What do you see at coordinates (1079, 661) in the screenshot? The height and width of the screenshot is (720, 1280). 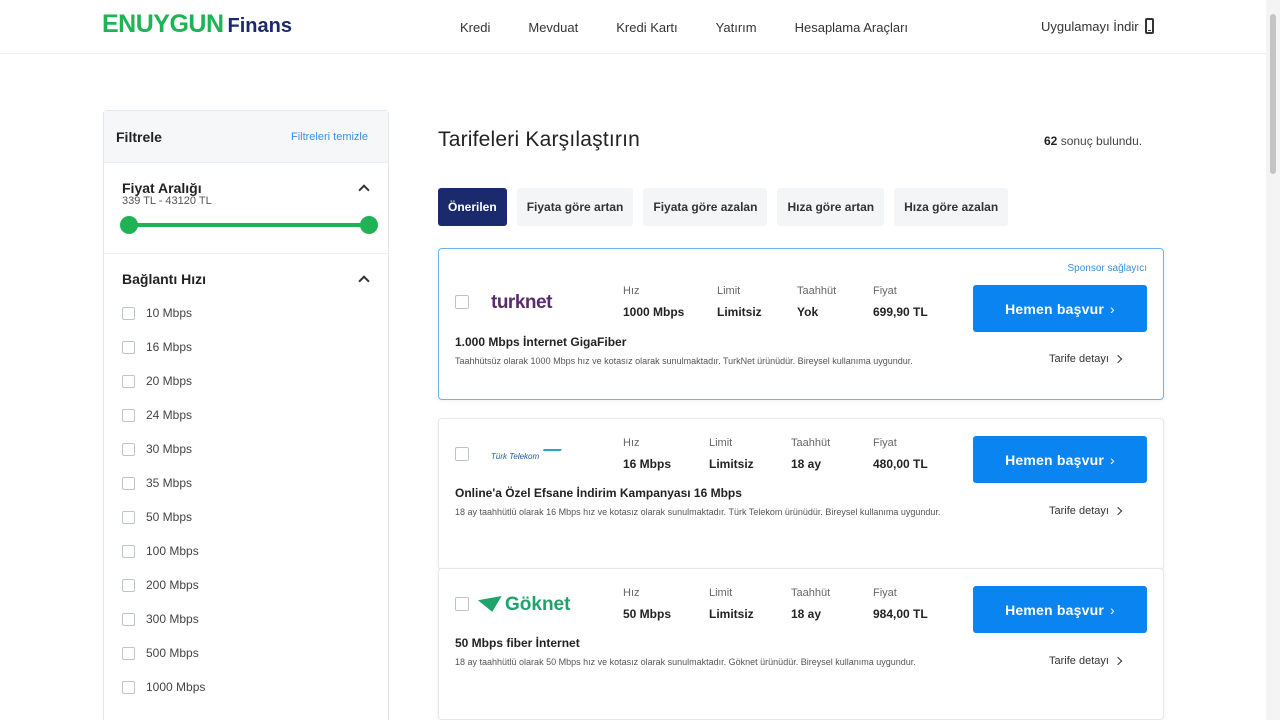 I see `detail-label: Tarife detayı` at bounding box center [1079, 661].